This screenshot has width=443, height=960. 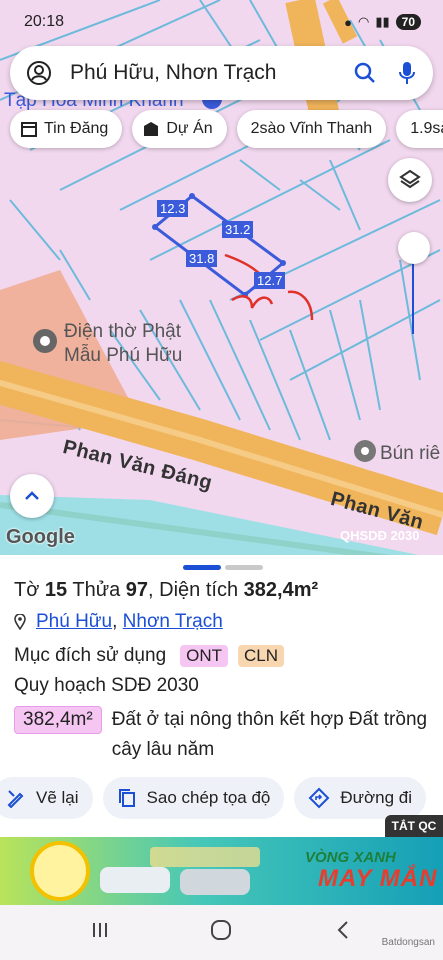 What do you see at coordinates (39, 73) in the screenshot?
I see `account-icon` at bounding box center [39, 73].